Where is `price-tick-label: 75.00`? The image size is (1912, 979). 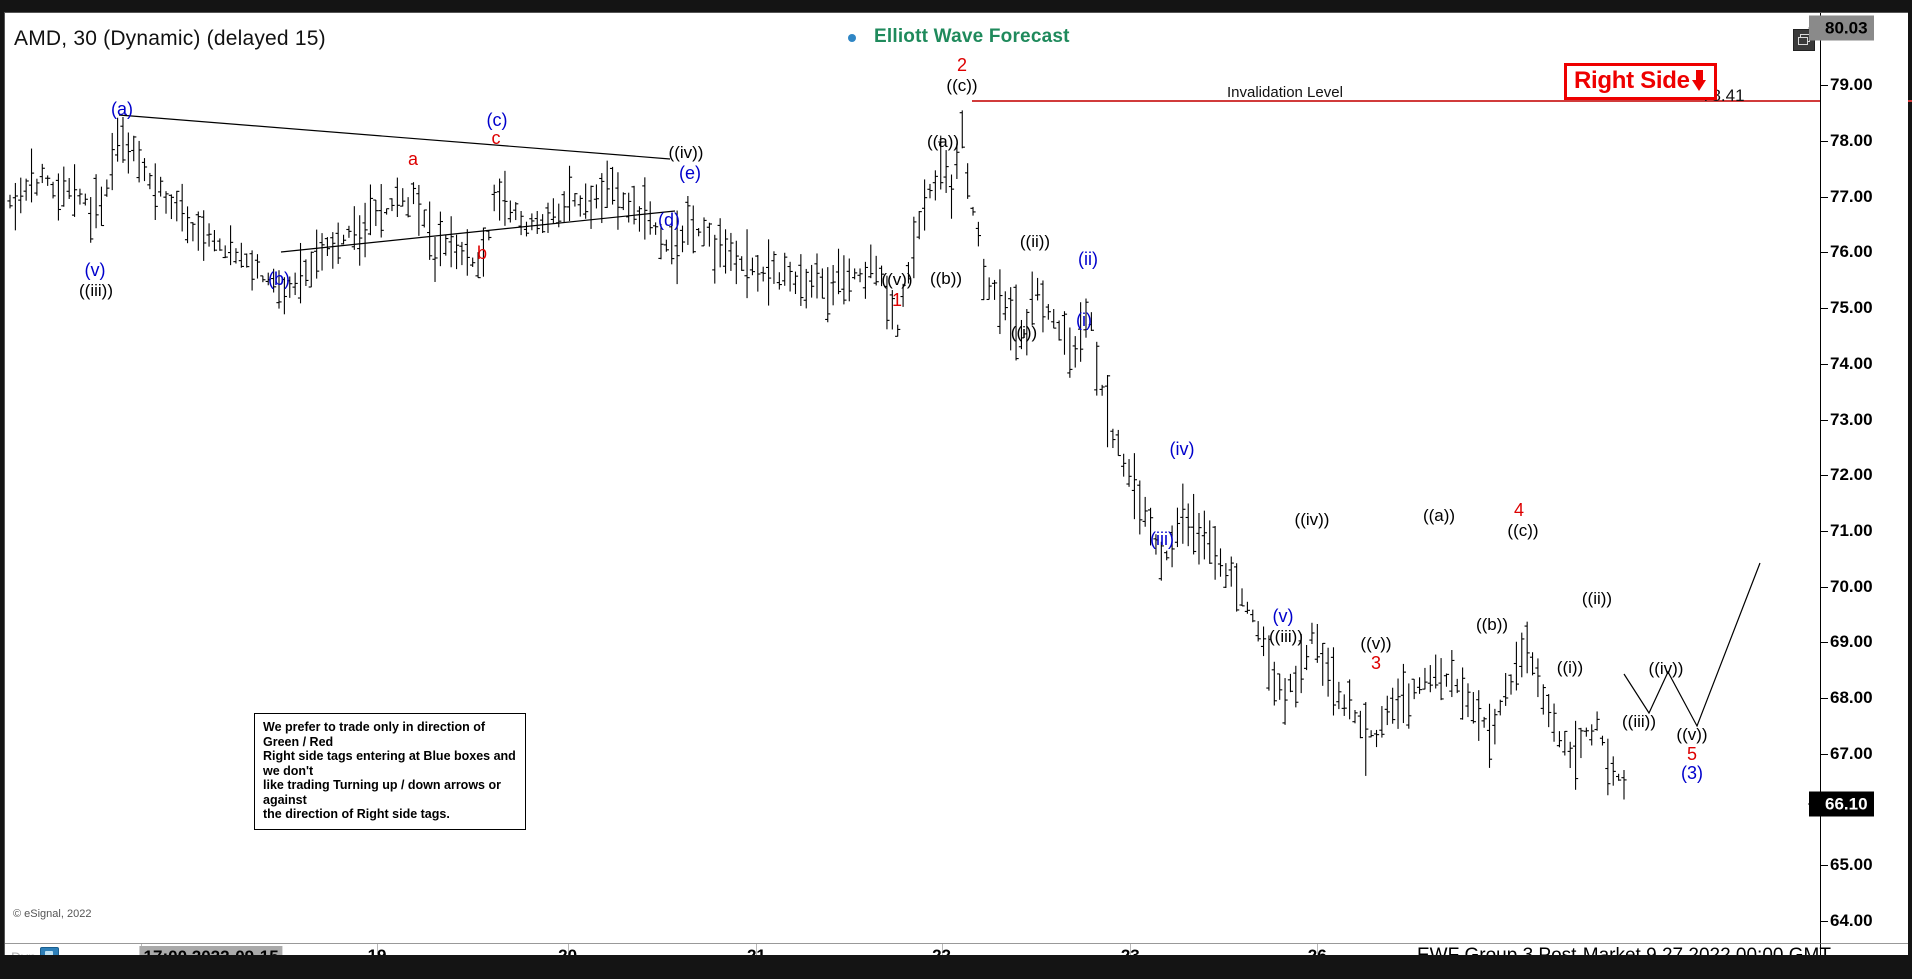 price-tick-label: 75.00 is located at coordinates (1851, 308).